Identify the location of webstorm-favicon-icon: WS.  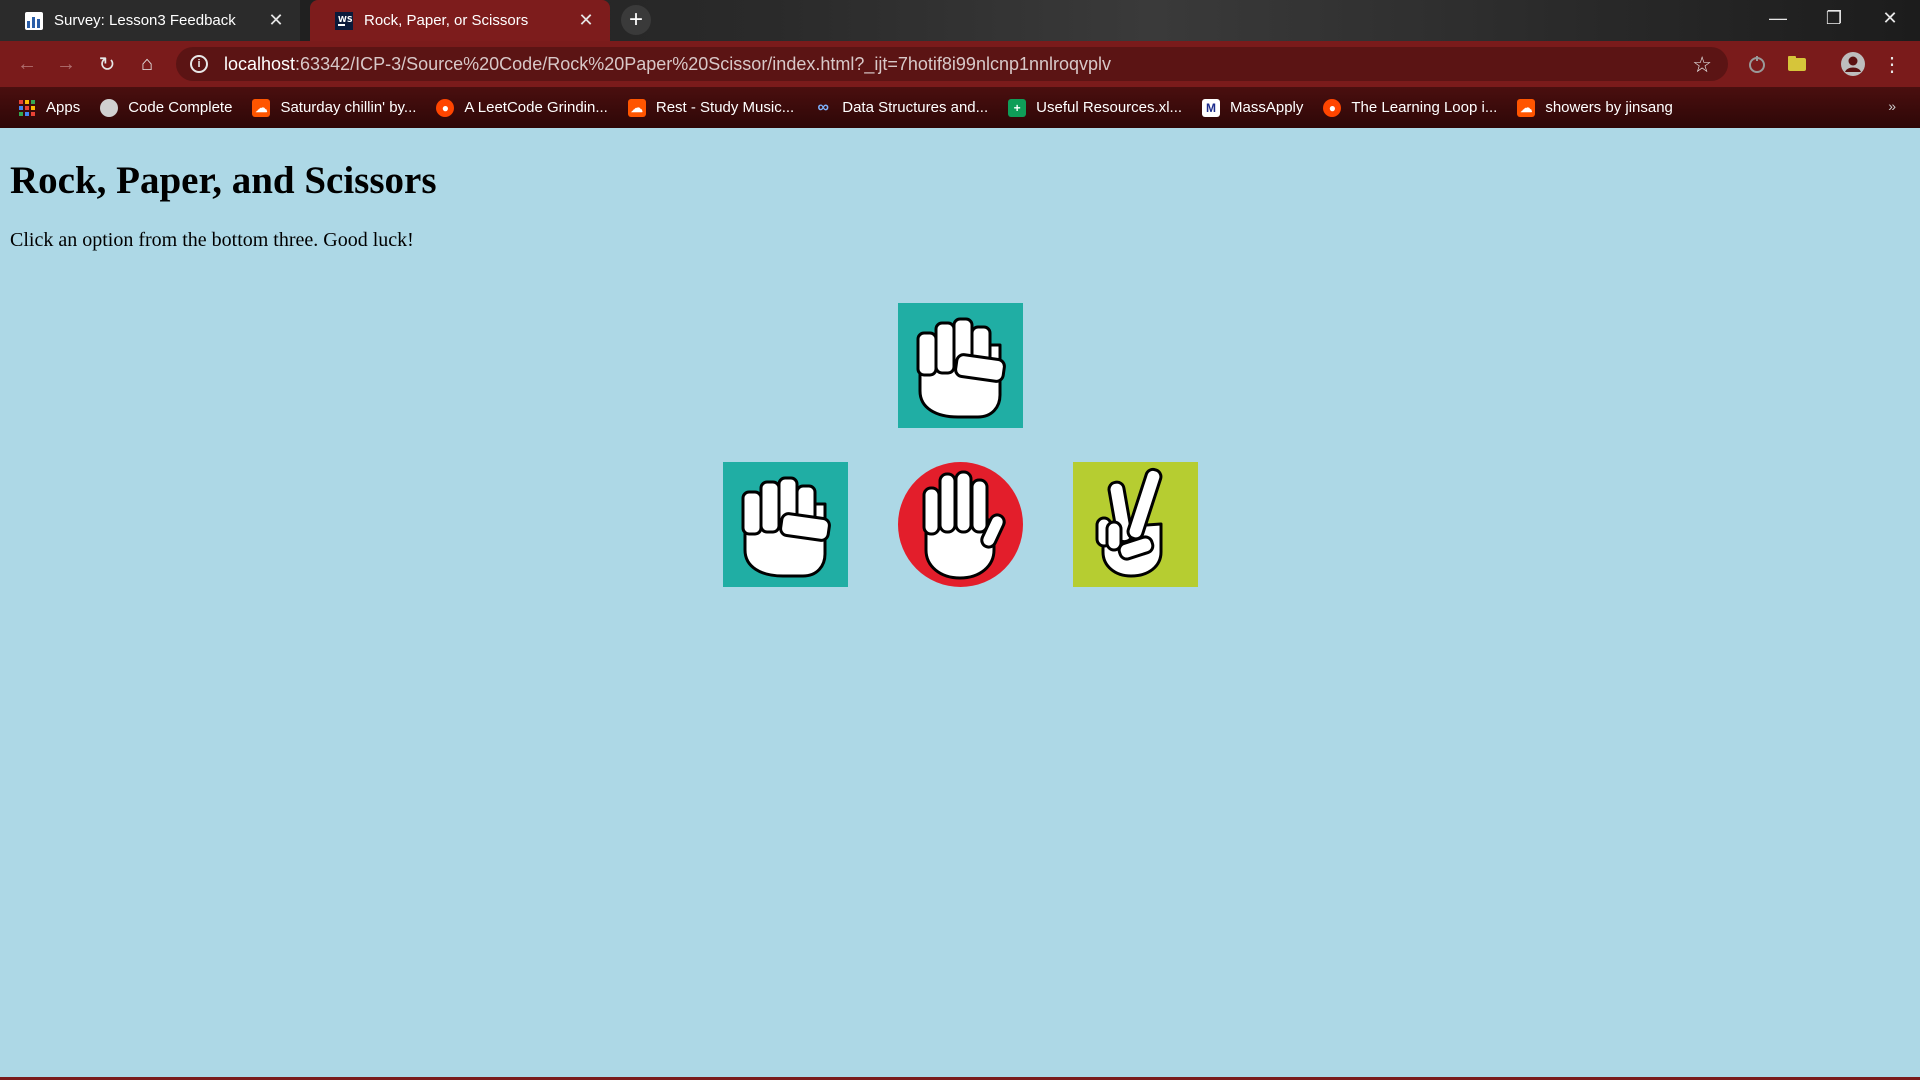
(344, 20).